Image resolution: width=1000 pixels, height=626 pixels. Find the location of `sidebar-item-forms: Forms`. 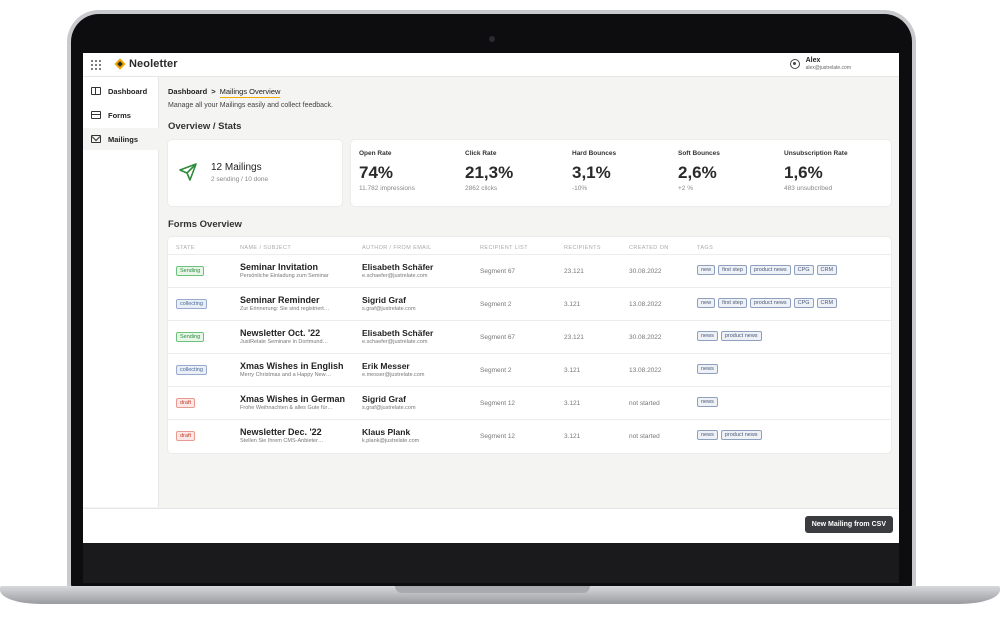

sidebar-item-forms: Forms is located at coordinates (121, 115).